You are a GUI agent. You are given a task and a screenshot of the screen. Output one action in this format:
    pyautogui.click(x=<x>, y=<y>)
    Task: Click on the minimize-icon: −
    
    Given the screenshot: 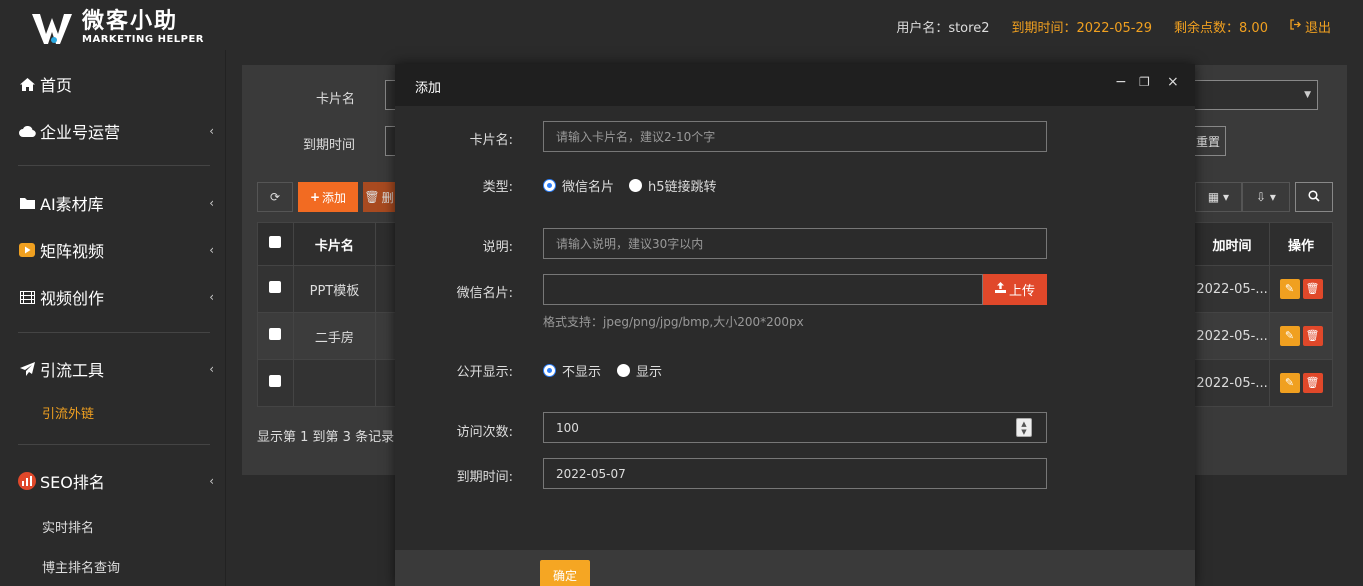 What is the action you would take?
    pyautogui.click(x=1121, y=82)
    